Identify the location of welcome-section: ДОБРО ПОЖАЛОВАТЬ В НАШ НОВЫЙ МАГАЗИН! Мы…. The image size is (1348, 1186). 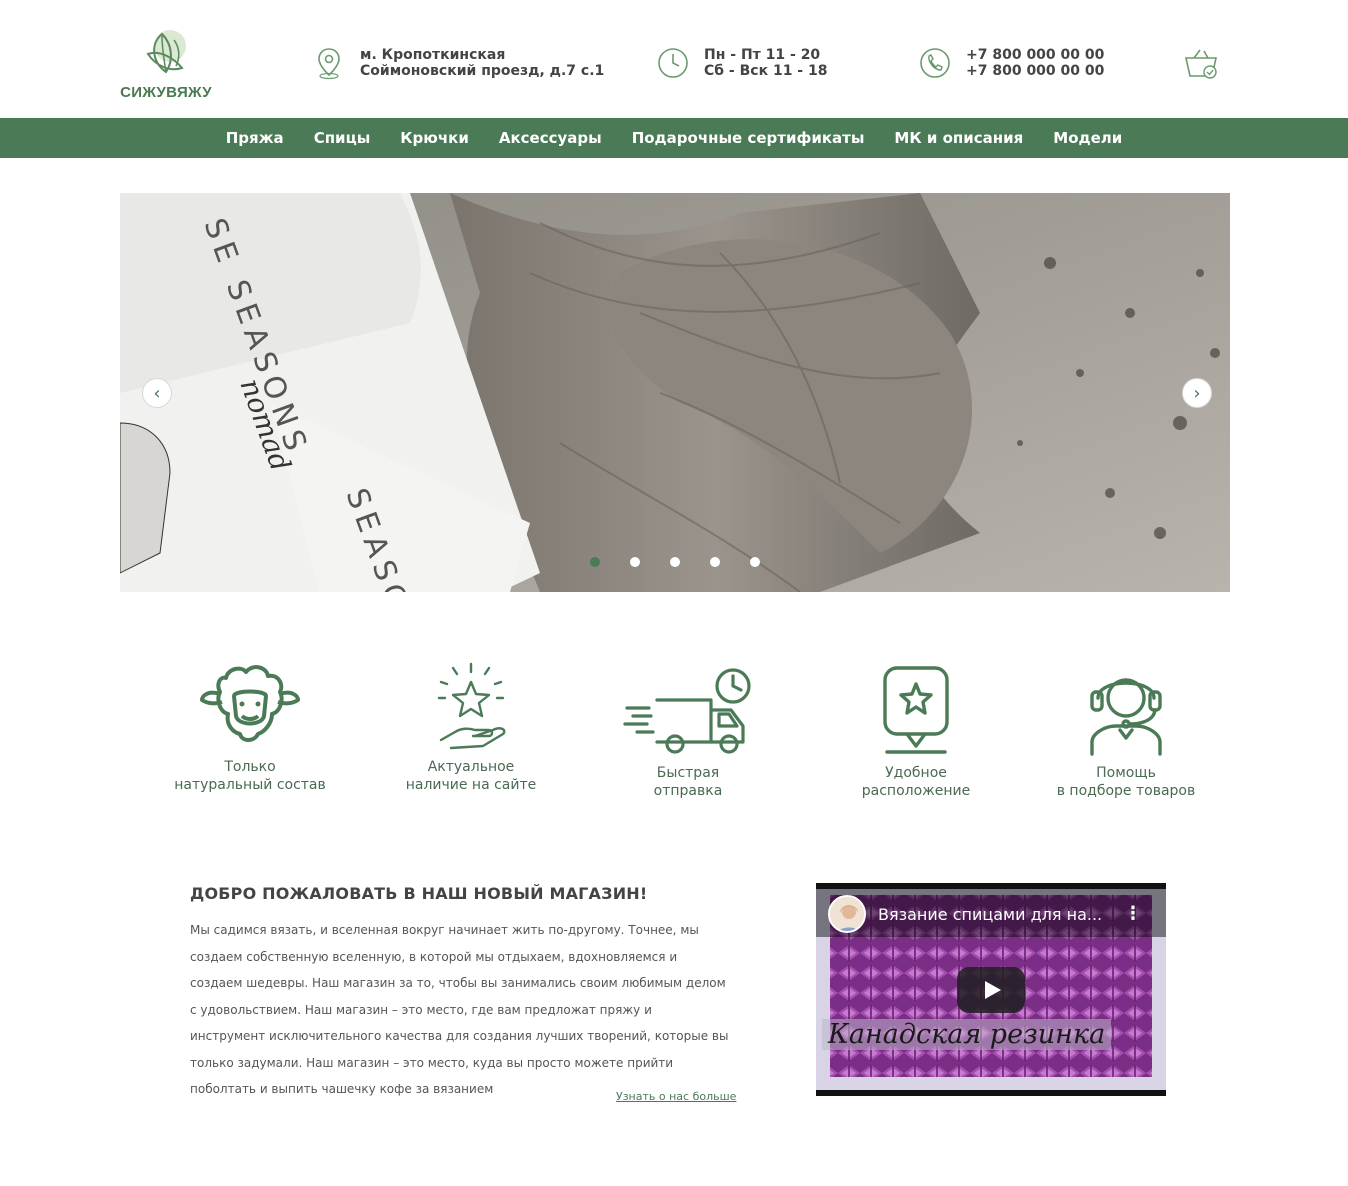
(460, 993).